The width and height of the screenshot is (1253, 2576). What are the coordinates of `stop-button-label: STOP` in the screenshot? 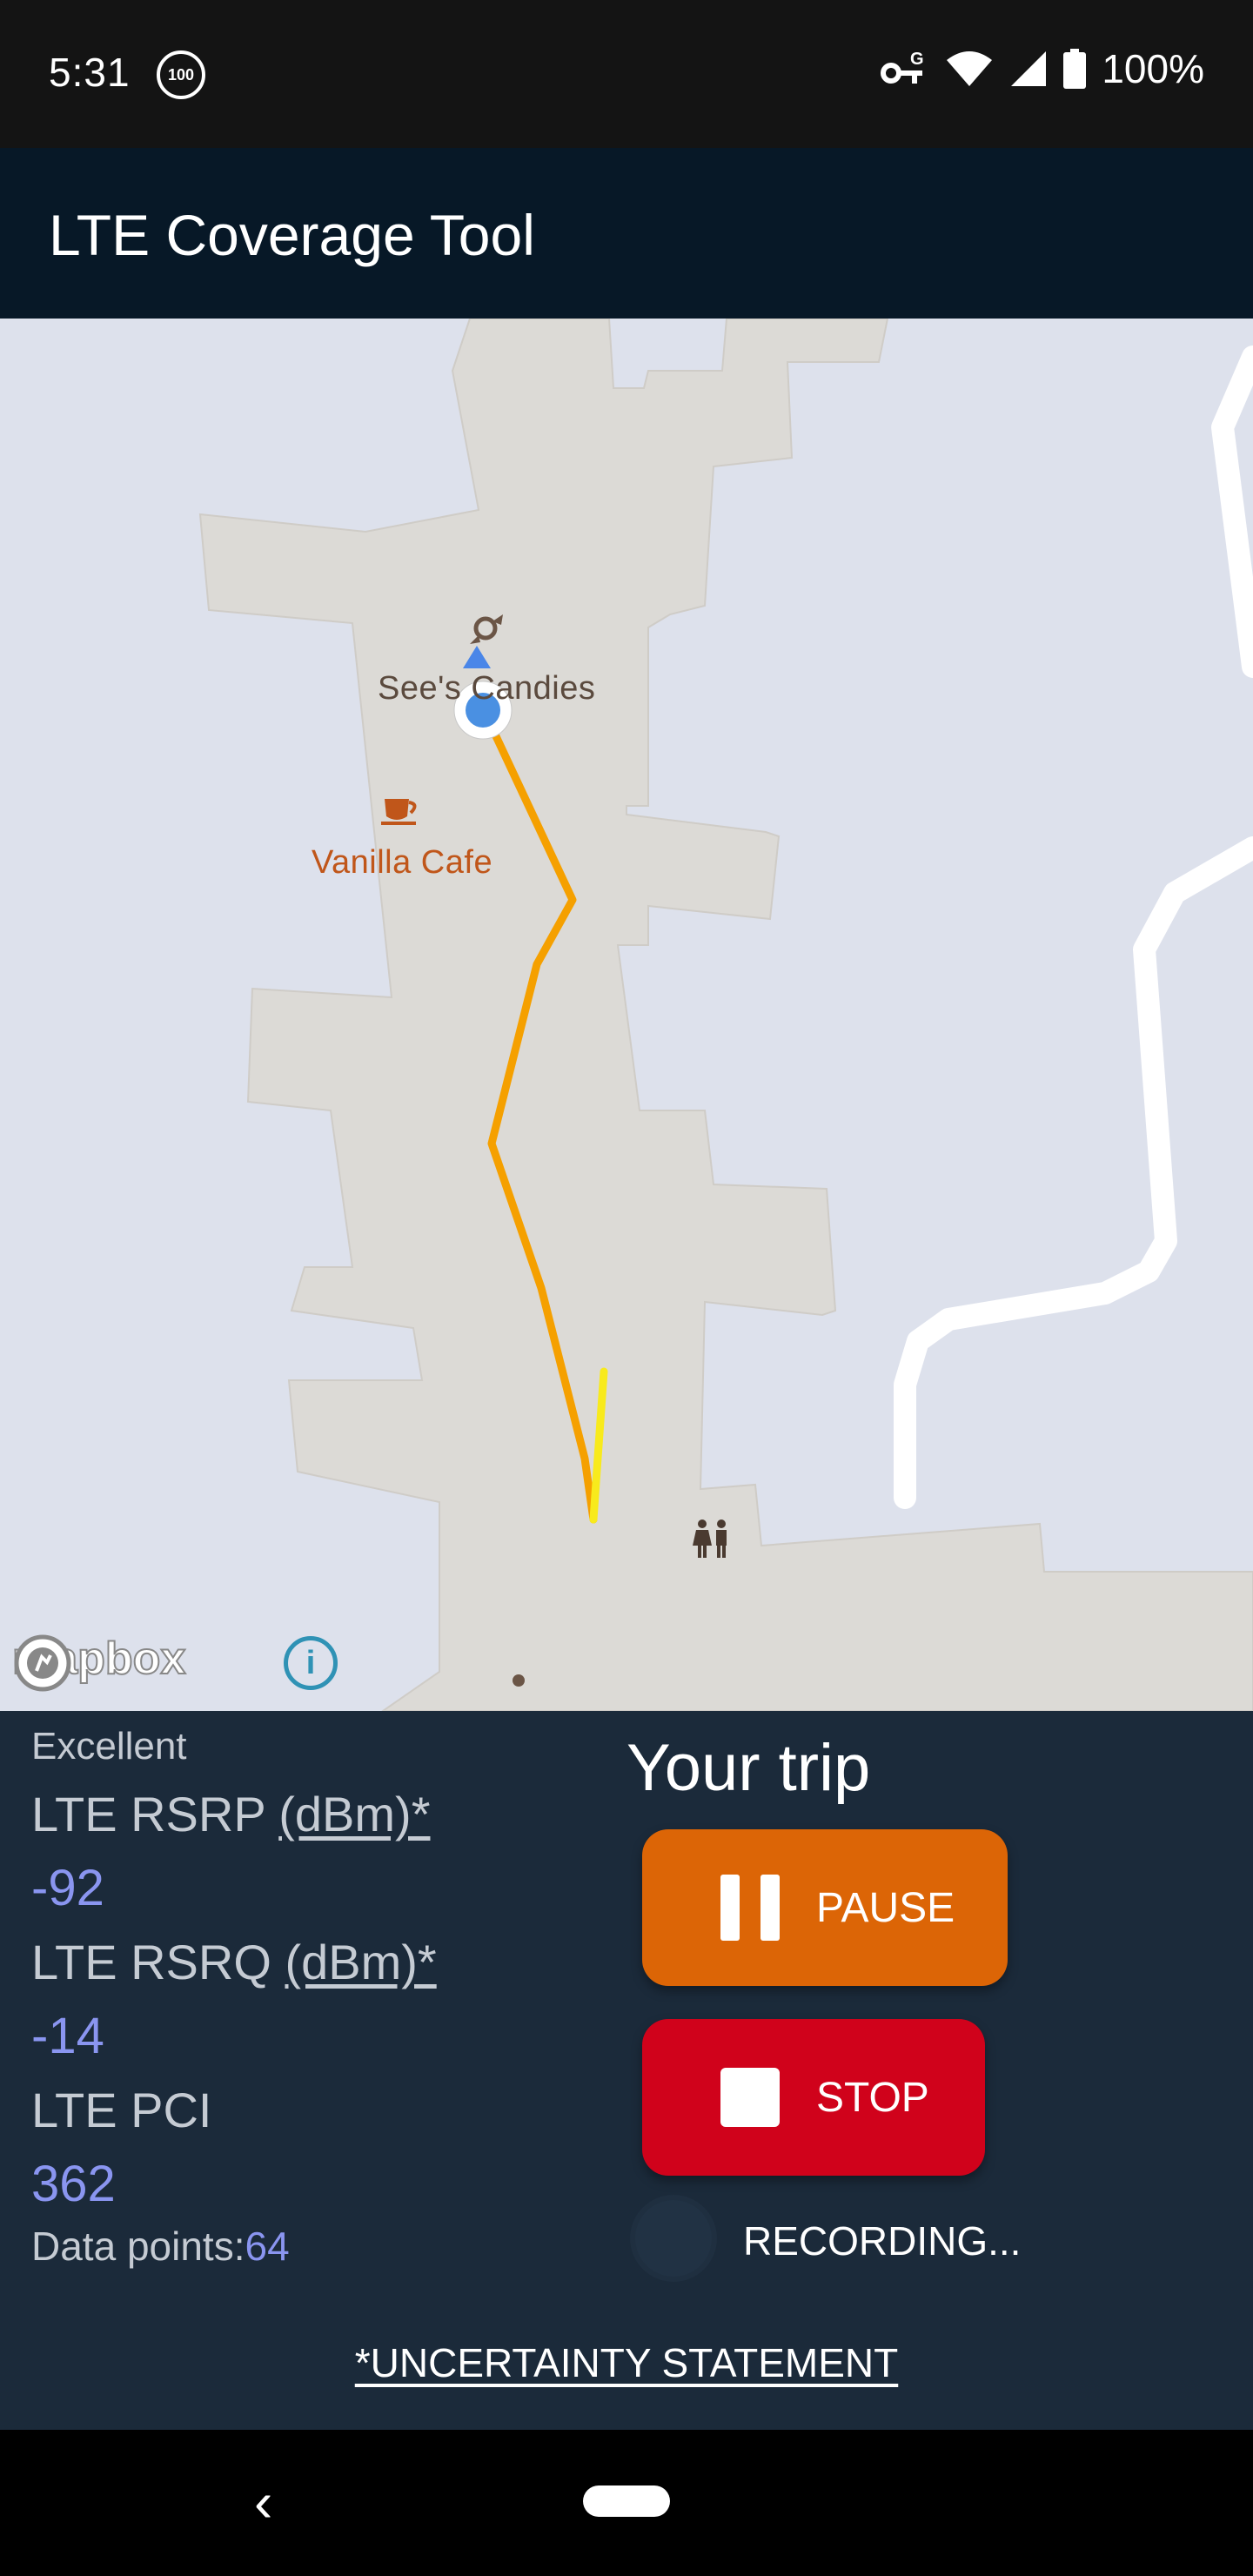 It's located at (872, 2098).